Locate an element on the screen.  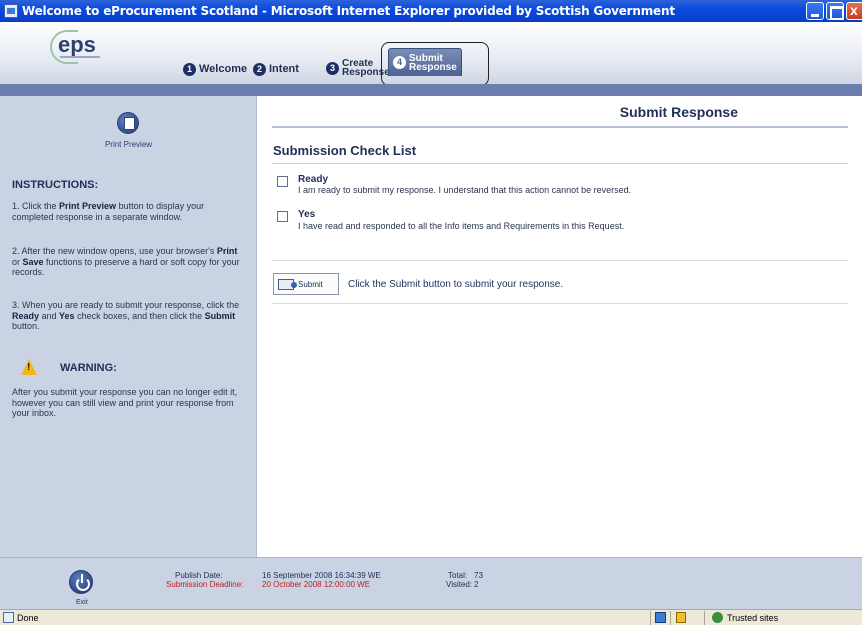
tab-intent: 2 Intent is located at coordinates (276, 69).